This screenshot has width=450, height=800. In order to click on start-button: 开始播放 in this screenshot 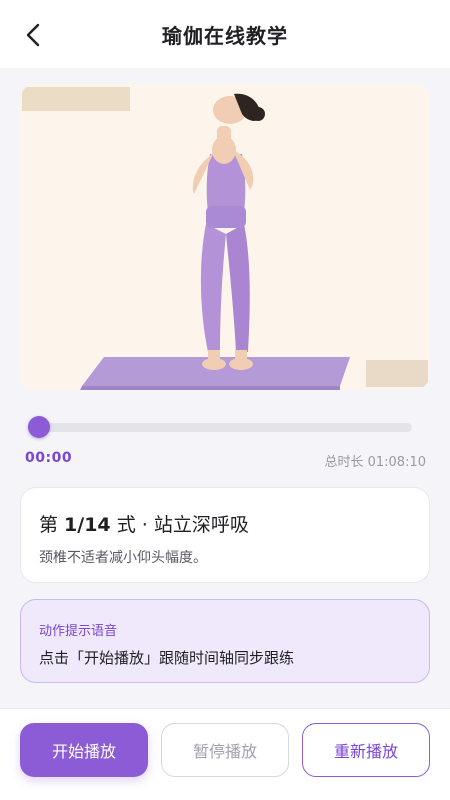, I will do `click(84, 750)`.